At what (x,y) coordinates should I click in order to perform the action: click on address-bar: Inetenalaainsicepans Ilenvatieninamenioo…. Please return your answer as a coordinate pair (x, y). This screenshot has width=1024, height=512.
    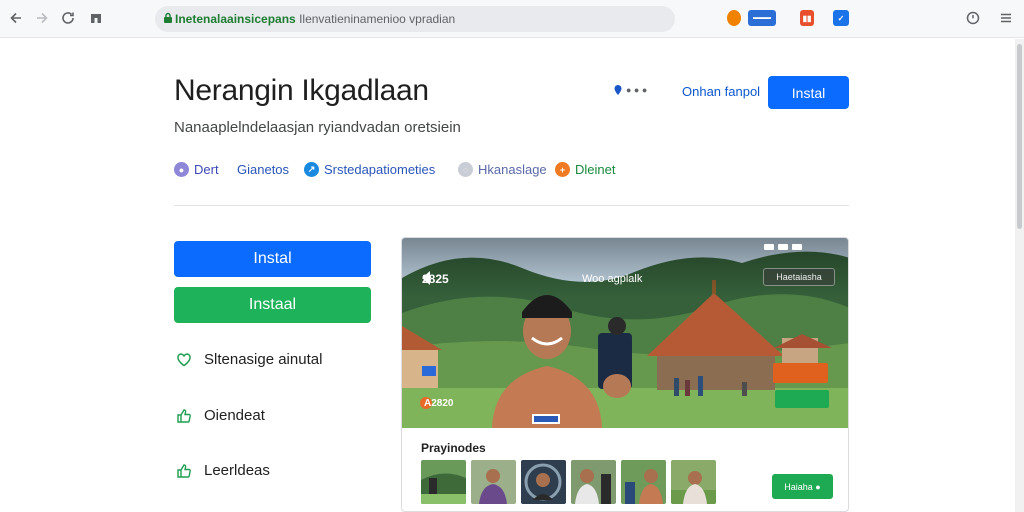
    Looking at the image, I should click on (415, 19).